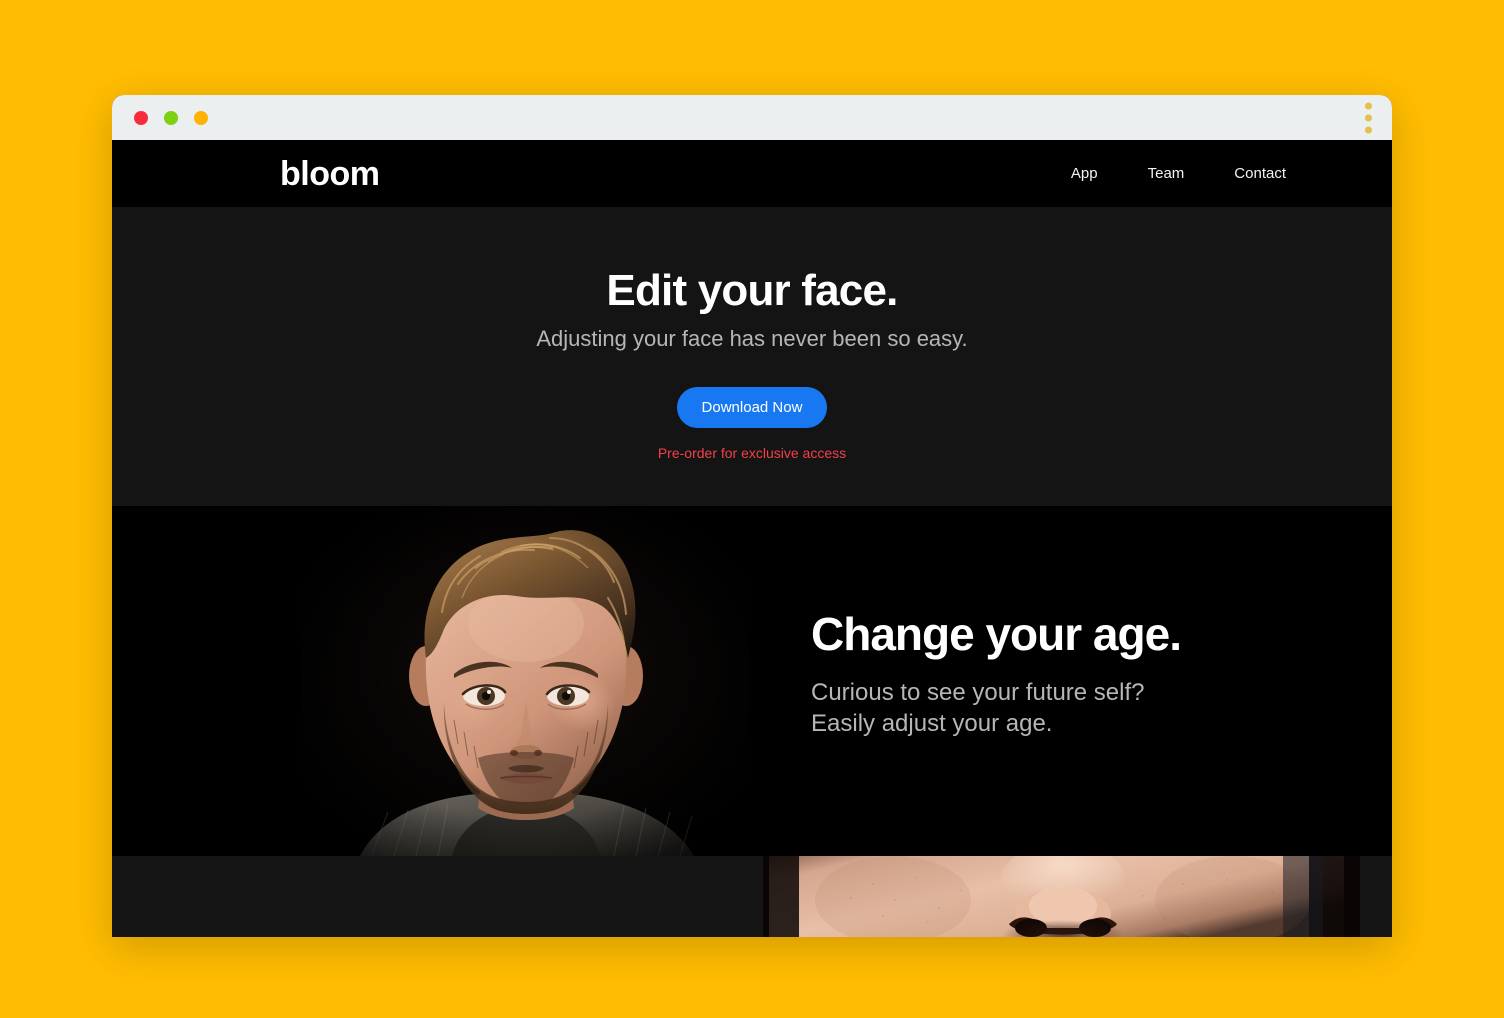  I want to click on maximize-window-button, so click(201, 117).